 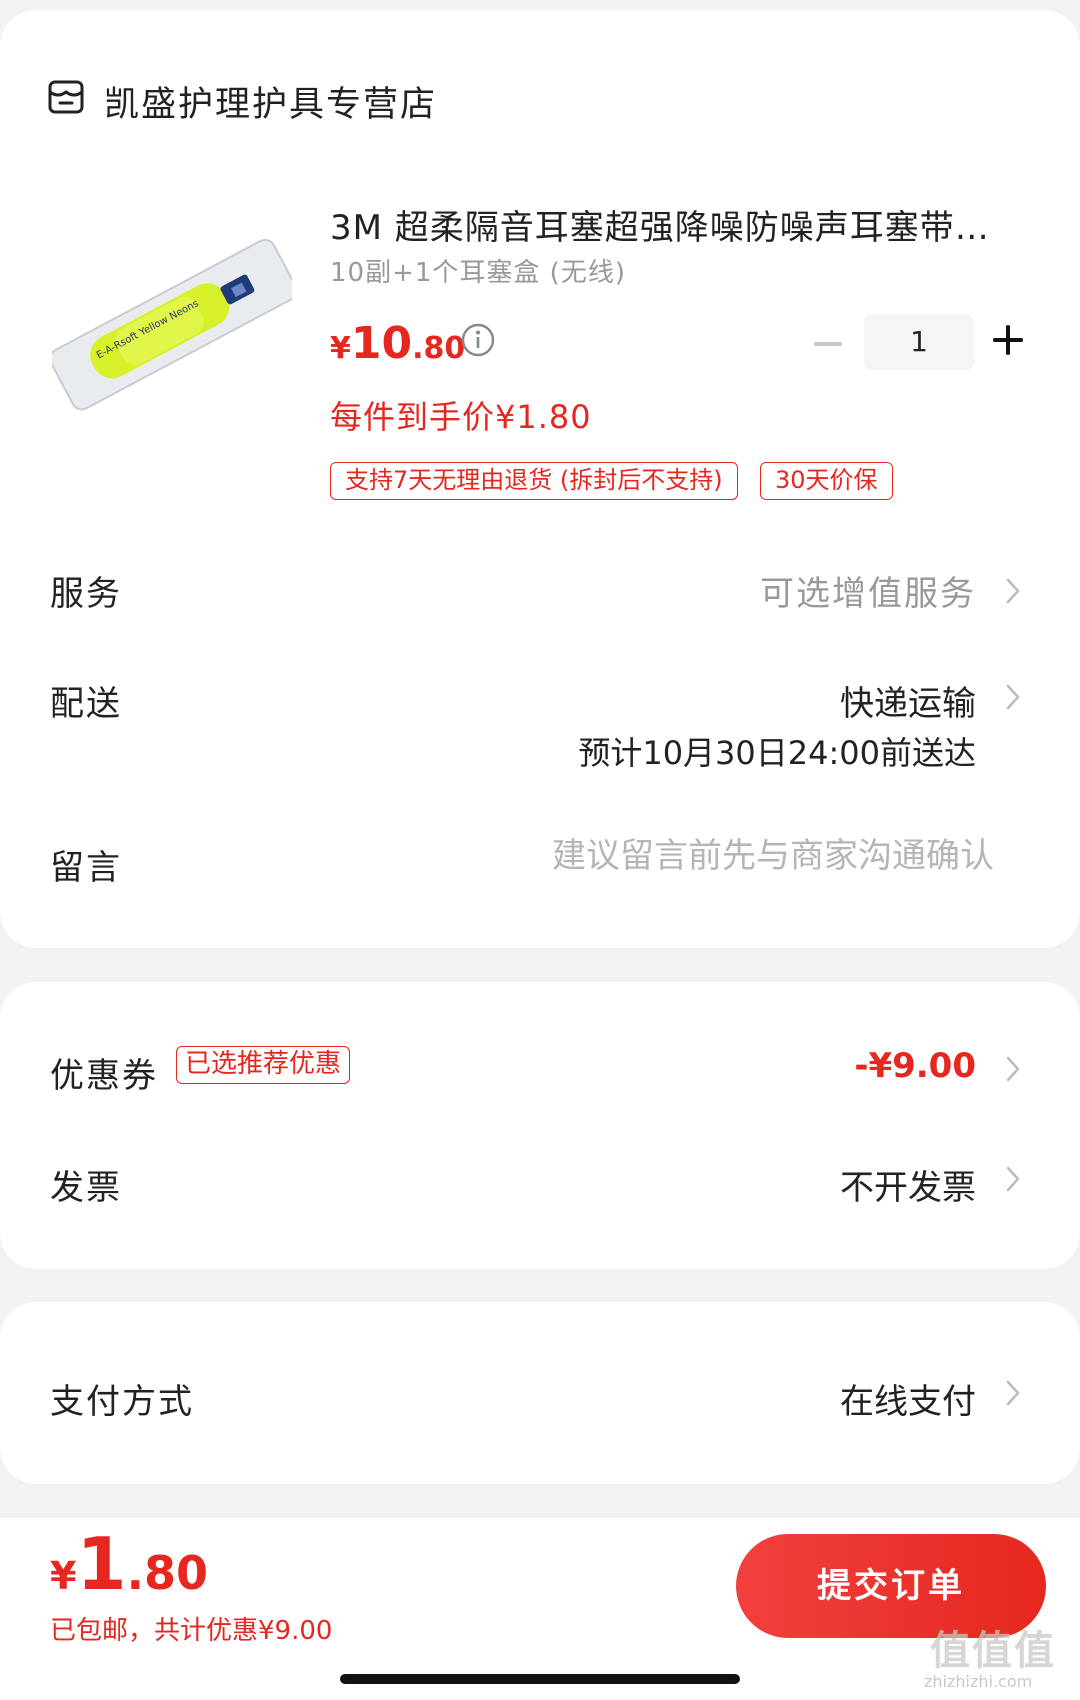 What do you see at coordinates (908, 700) in the screenshot?
I see `delivery-method: 快递运输` at bounding box center [908, 700].